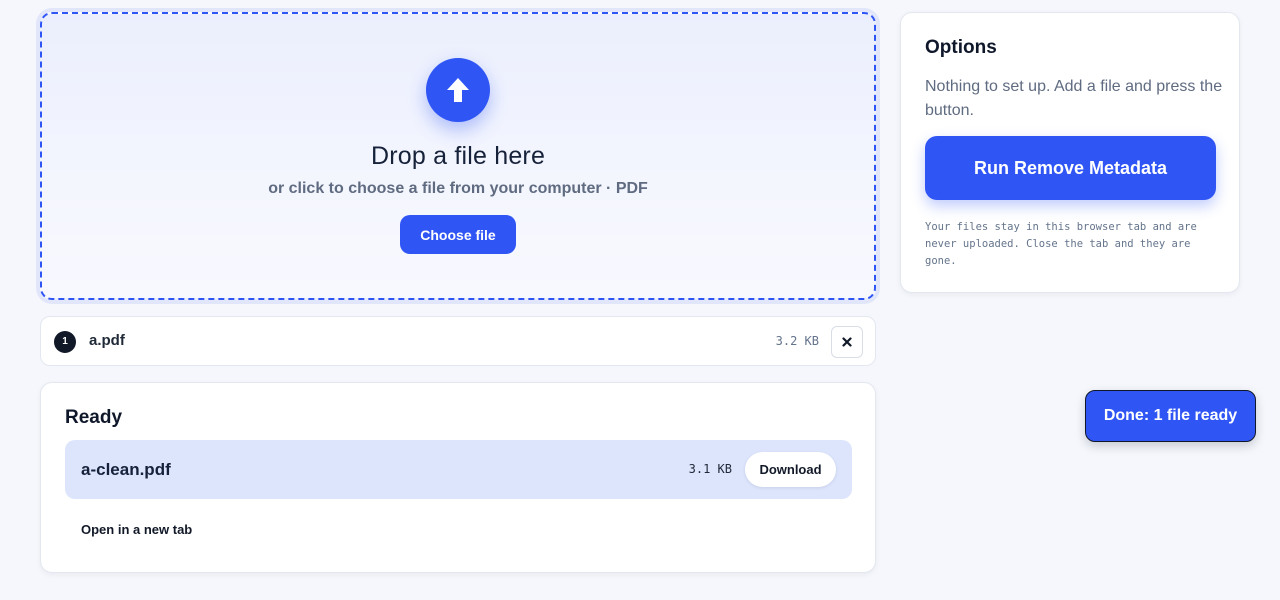 The height and width of the screenshot is (600, 1280). Describe the element at coordinates (961, 47) in the screenshot. I see `options-title: Options` at that location.